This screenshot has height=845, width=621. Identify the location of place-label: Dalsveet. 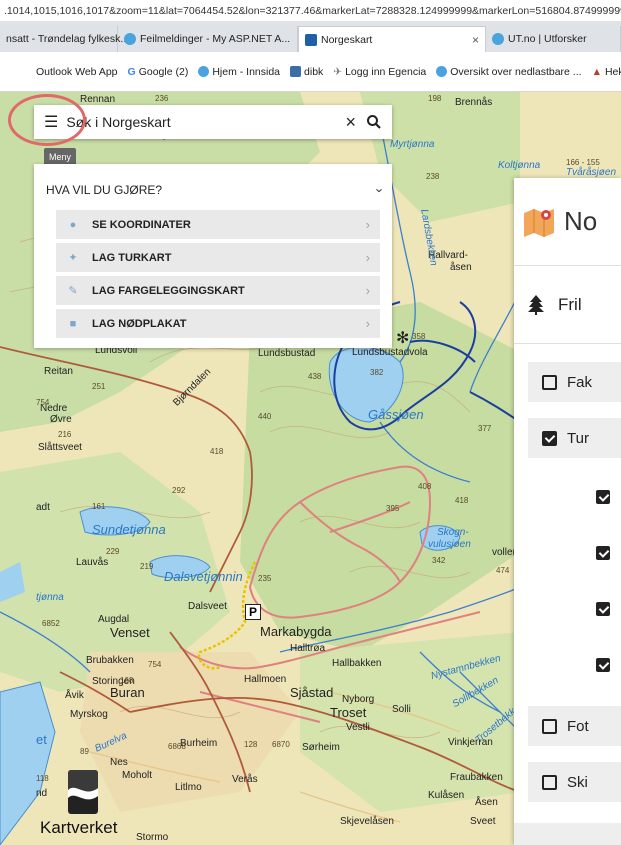
(207, 606).